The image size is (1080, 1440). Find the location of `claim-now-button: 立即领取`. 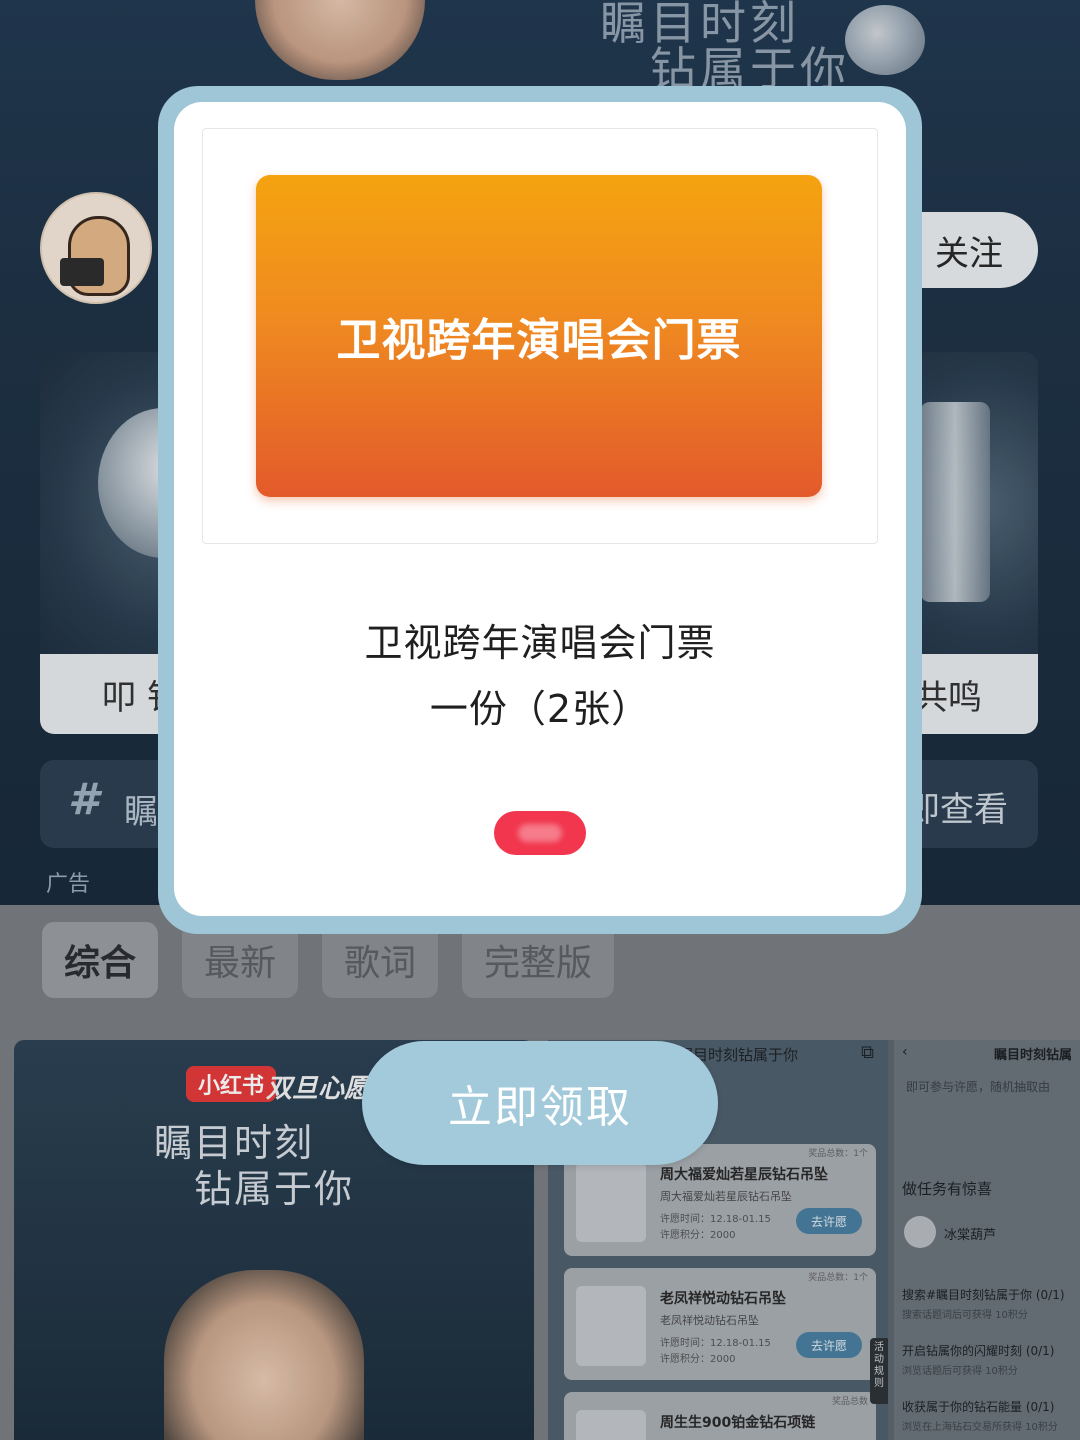

claim-now-button: 立即领取 is located at coordinates (540, 1103).